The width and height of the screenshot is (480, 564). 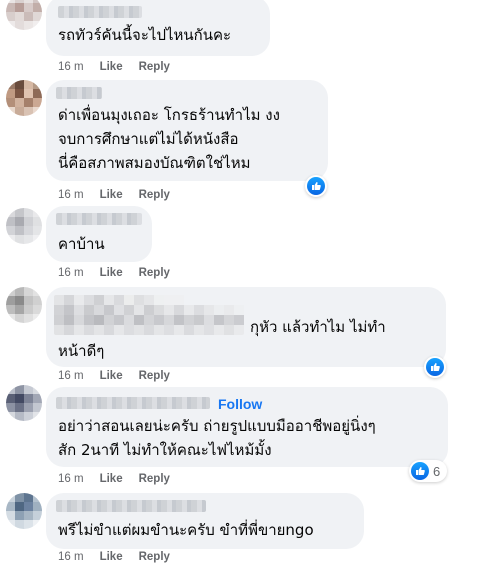 What do you see at coordinates (154, 163) in the screenshot?
I see `comment-text-line: นี่คือสภาพสมองบัณฑิตใช่ไหม` at bounding box center [154, 163].